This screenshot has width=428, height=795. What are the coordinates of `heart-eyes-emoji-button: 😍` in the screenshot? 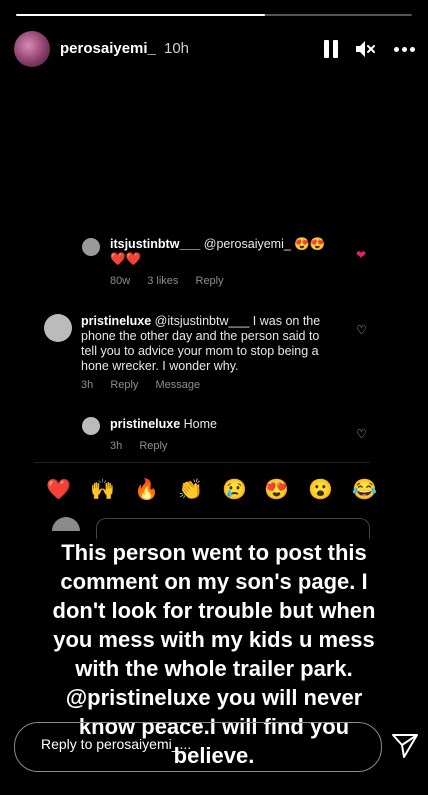 It's located at (276, 489).